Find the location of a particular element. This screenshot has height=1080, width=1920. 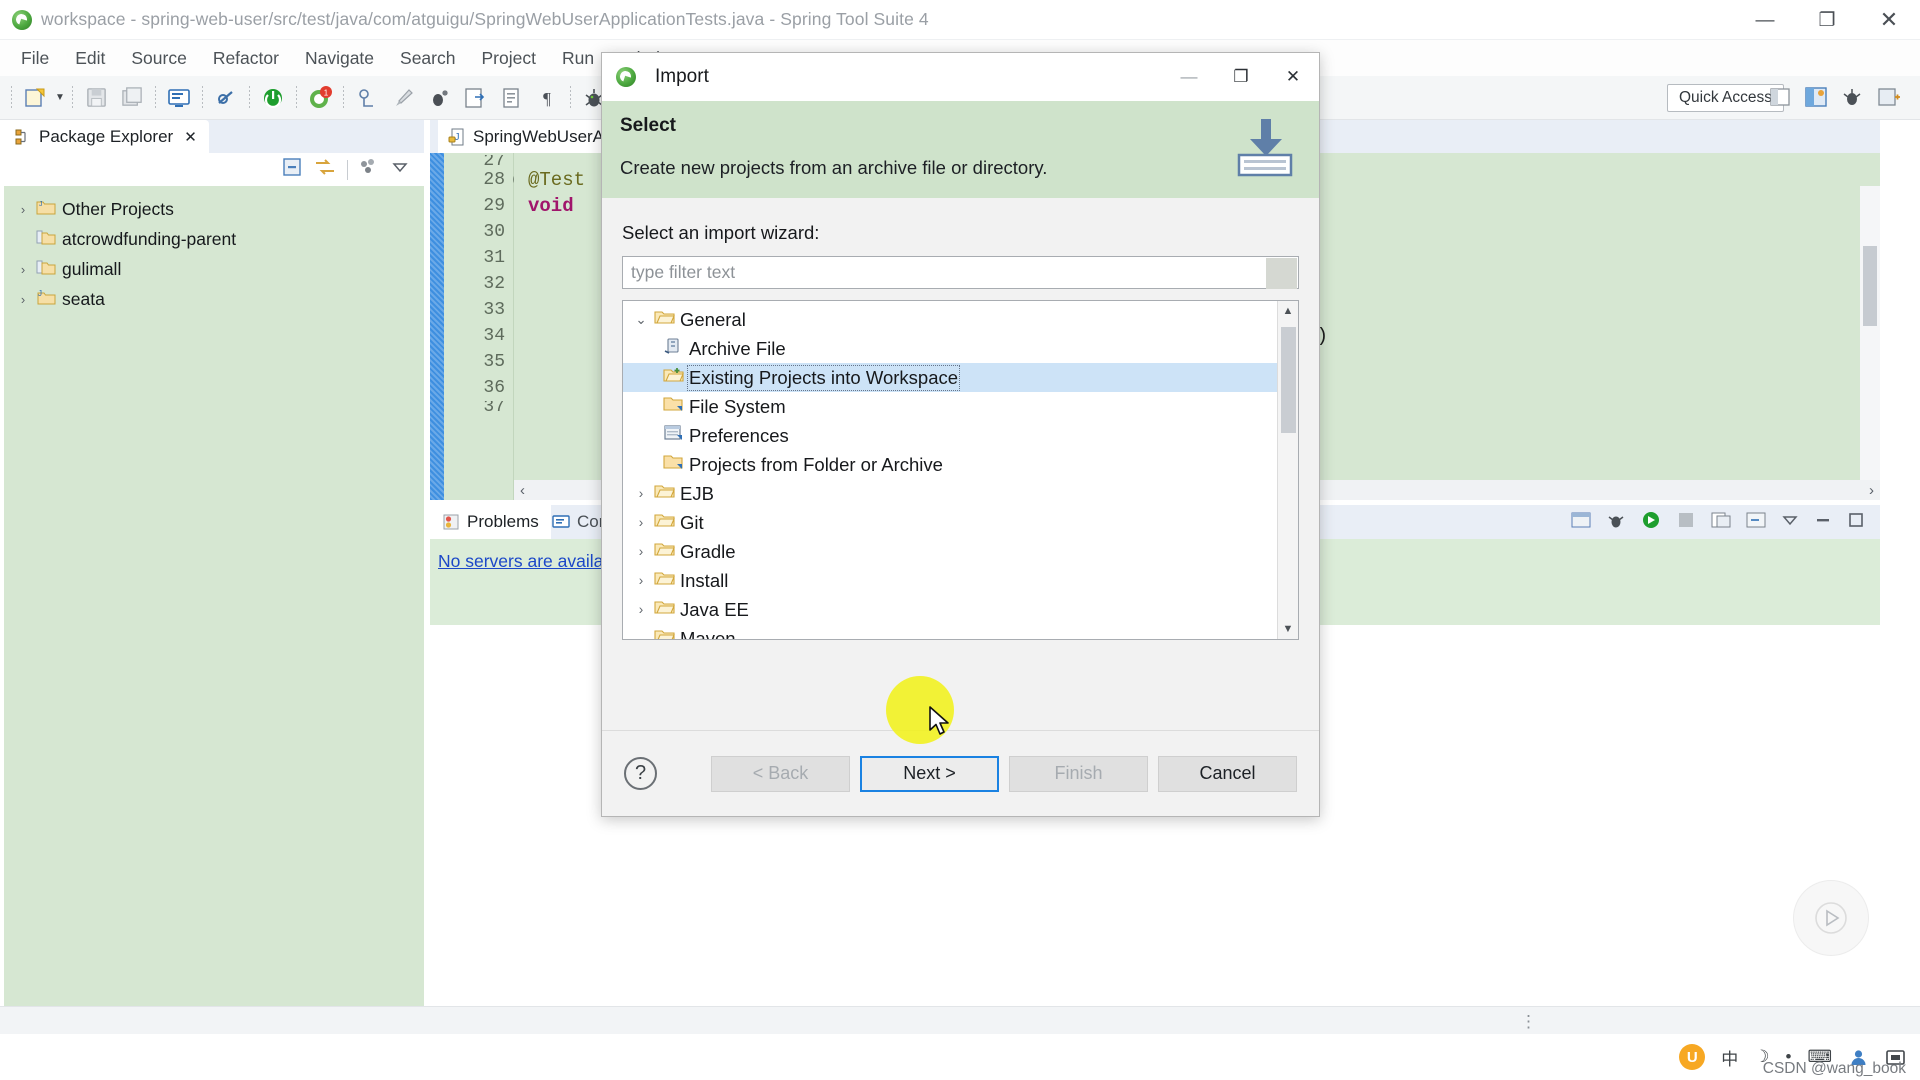

tree-item-atcrowdfunding-parent: atcrowdfunding-parent is located at coordinates (214, 239).